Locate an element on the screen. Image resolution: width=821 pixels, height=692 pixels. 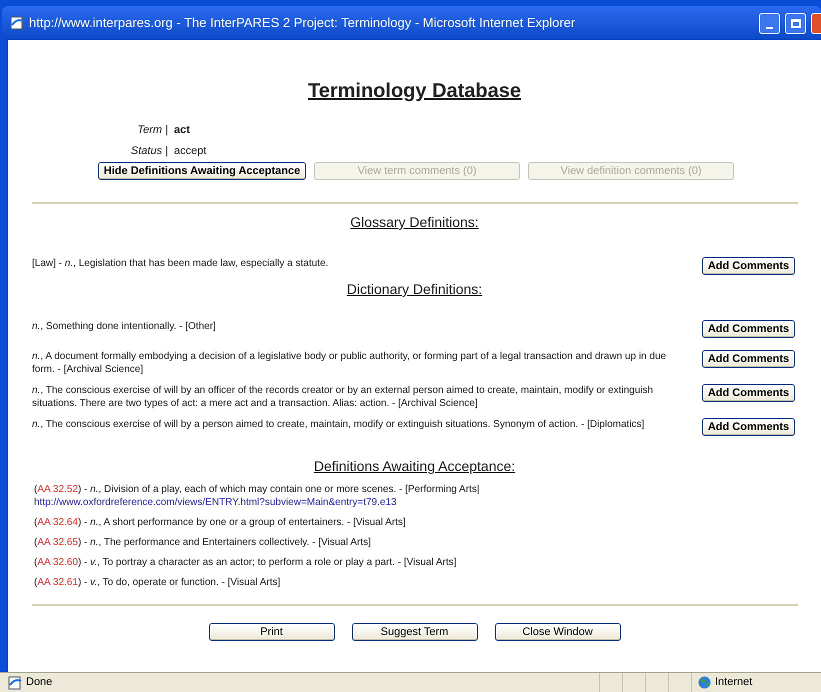
definition-text: (AA 32.64) - n., A short performance by one or a group of entertainers. - [Visual Arts] is located at coordinates (220, 522).